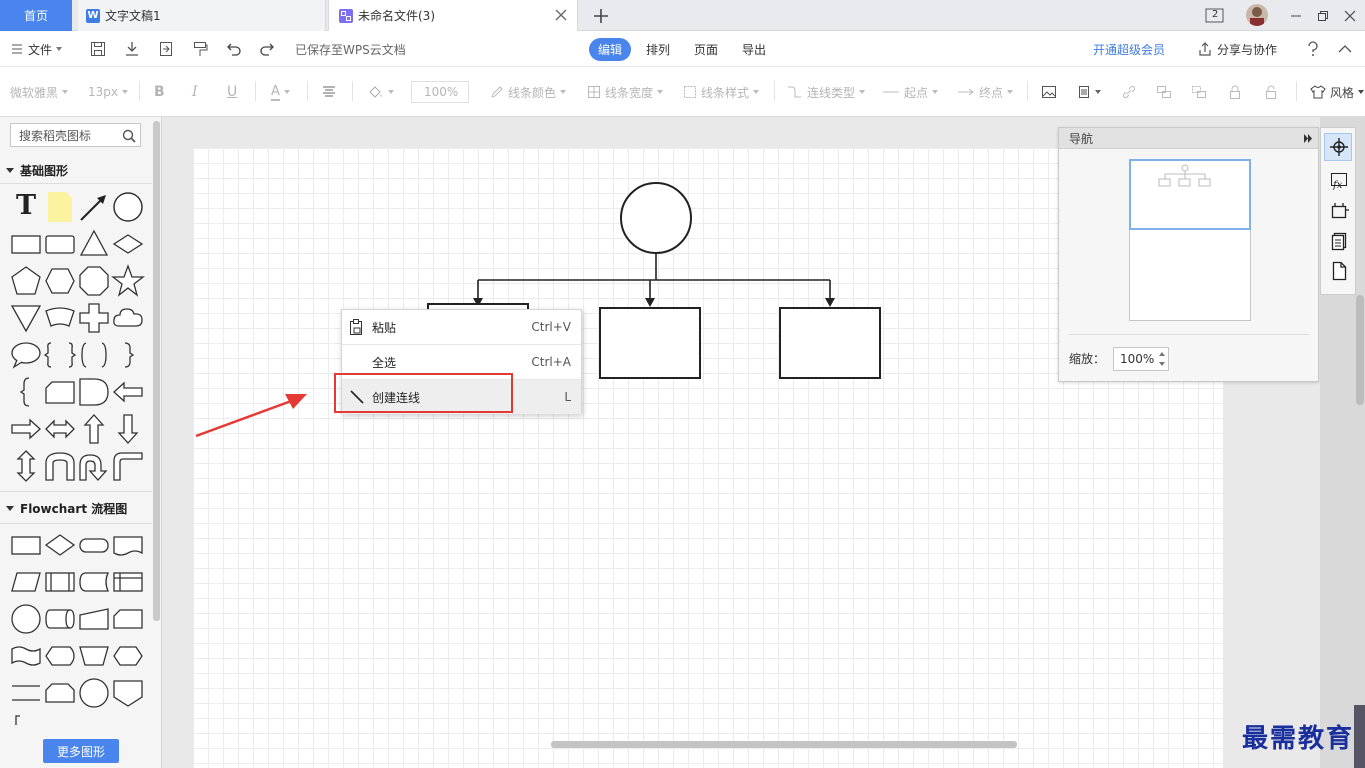 The width and height of the screenshot is (1365, 768). I want to click on link-icon, so click(1129, 92).